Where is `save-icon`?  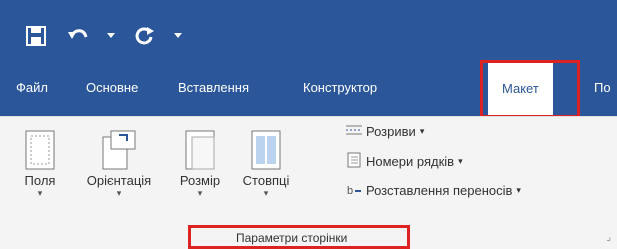 save-icon is located at coordinates (36, 36).